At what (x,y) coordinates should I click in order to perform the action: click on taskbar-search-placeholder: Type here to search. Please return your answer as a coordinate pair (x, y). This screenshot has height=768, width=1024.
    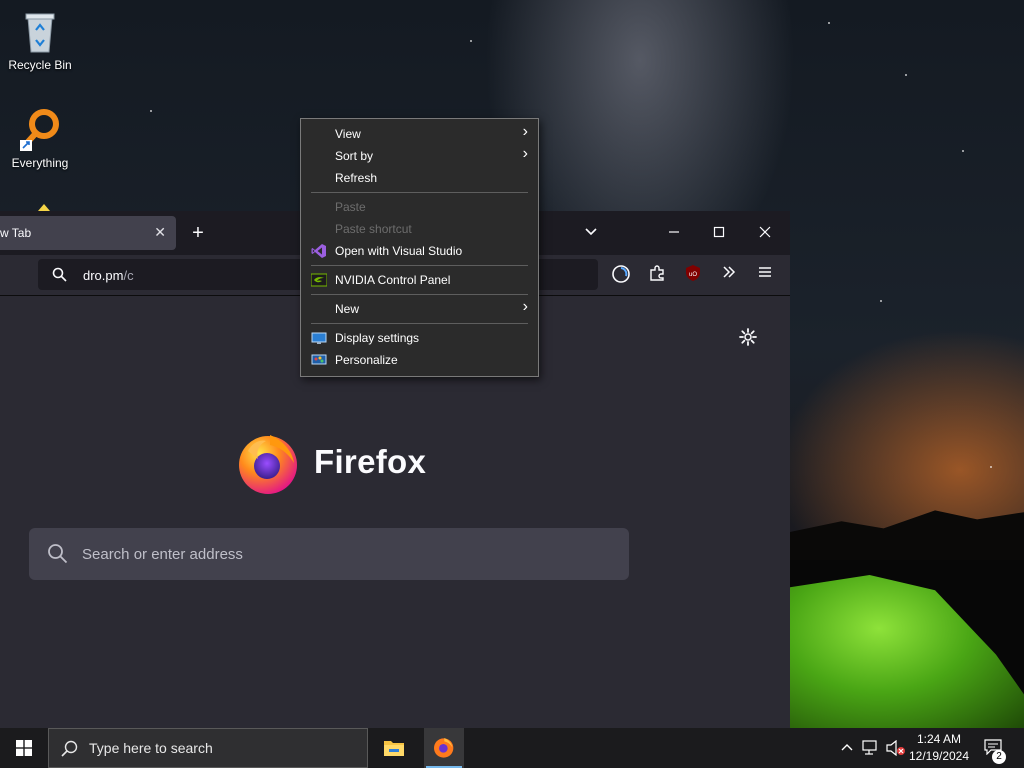
    Looking at the image, I should click on (151, 748).